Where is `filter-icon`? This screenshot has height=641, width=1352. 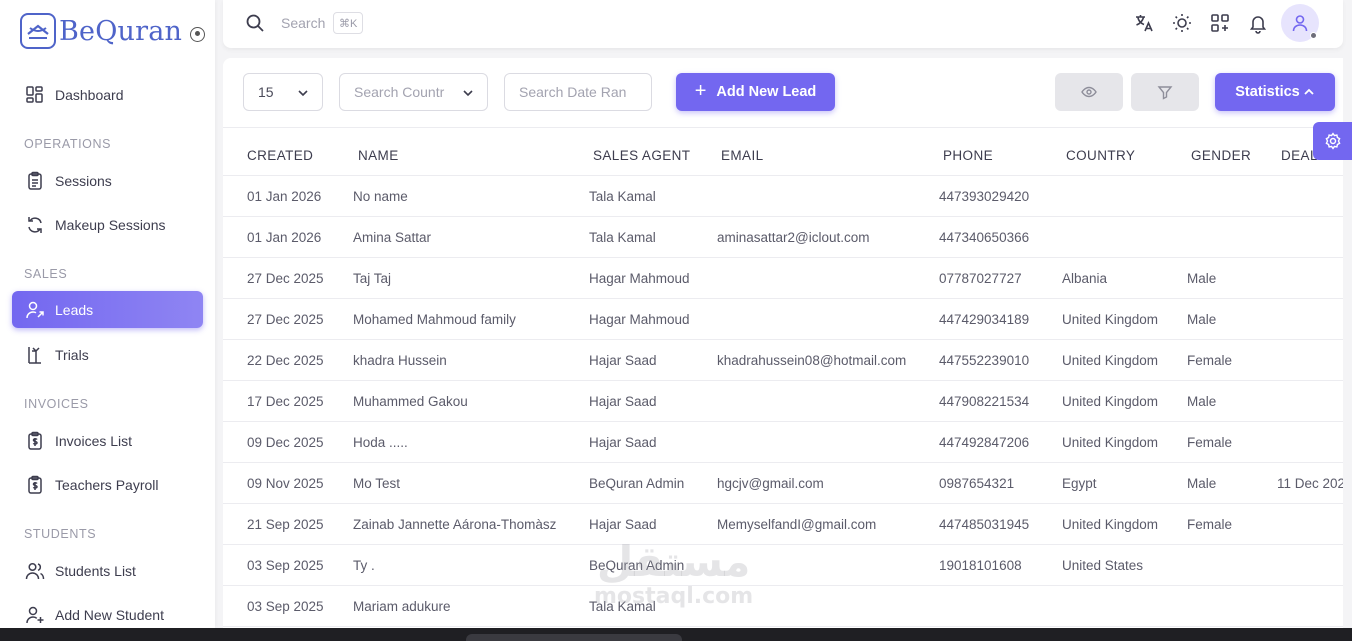
filter-icon is located at coordinates (1165, 93).